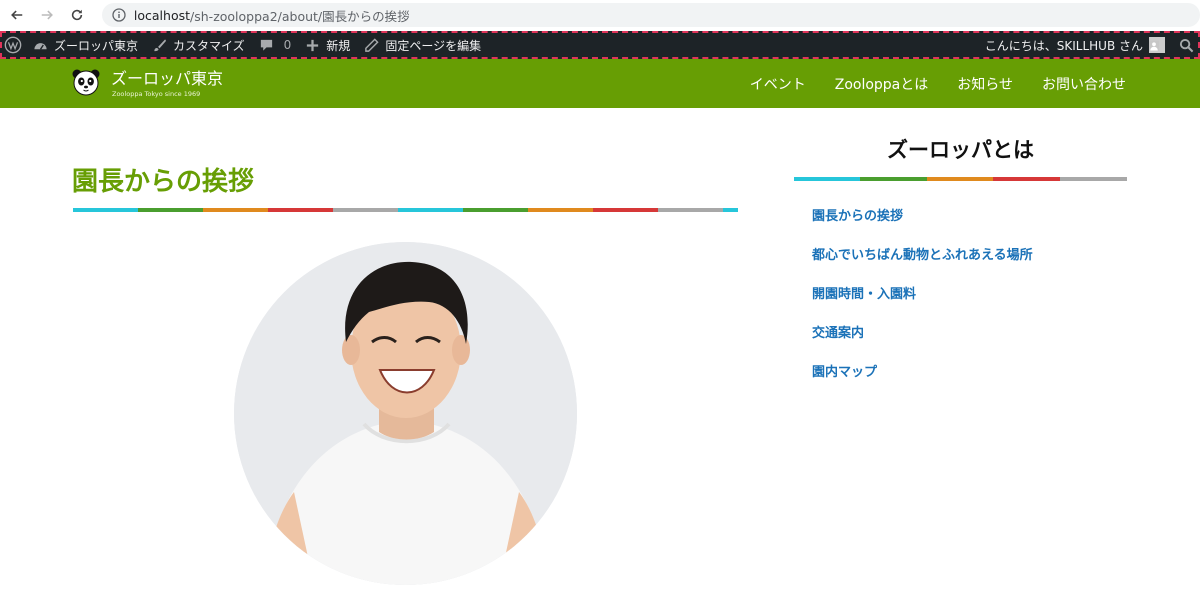 The image size is (1200, 600). What do you see at coordinates (287, 45) in the screenshot?
I see `comments-count: 0` at bounding box center [287, 45].